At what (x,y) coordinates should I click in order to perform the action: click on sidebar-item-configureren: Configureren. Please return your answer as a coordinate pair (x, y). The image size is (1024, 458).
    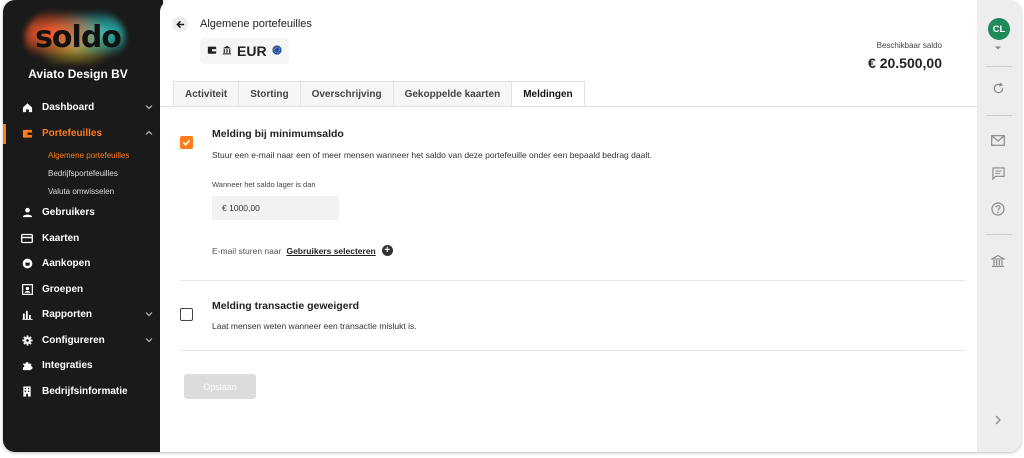
    Looking at the image, I should click on (83, 341).